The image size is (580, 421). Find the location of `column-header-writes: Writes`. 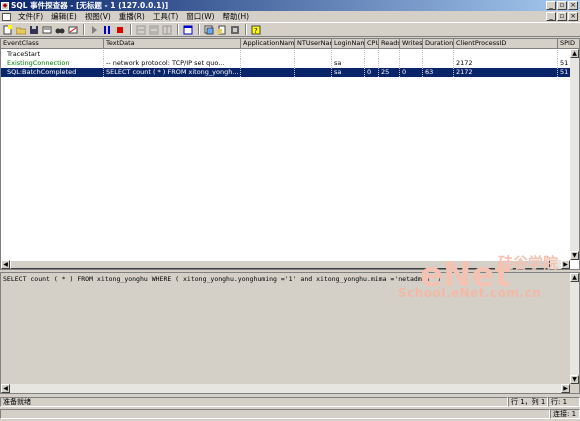

column-header-writes: Writes is located at coordinates (411, 44).